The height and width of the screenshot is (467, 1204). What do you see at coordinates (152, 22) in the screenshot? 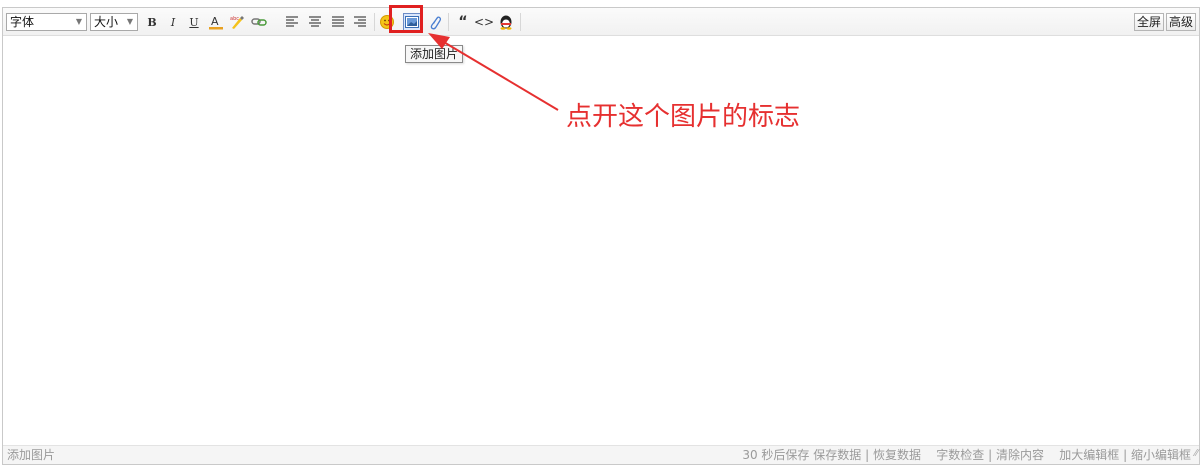
I see `bold-button: B` at bounding box center [152, 22].